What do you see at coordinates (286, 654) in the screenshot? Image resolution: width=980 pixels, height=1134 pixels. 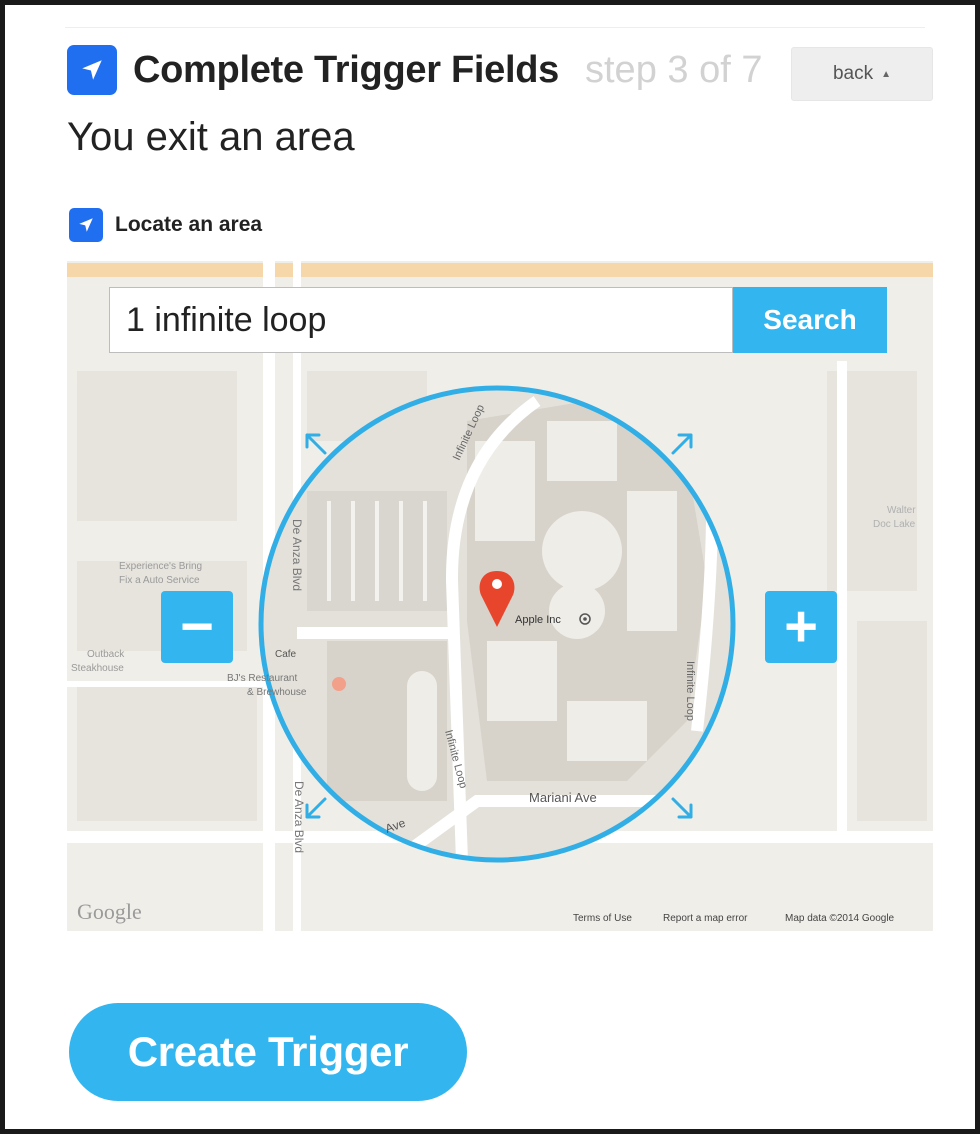 I see `place-label-cafe: Cafe` at bounding box center [286, 654].